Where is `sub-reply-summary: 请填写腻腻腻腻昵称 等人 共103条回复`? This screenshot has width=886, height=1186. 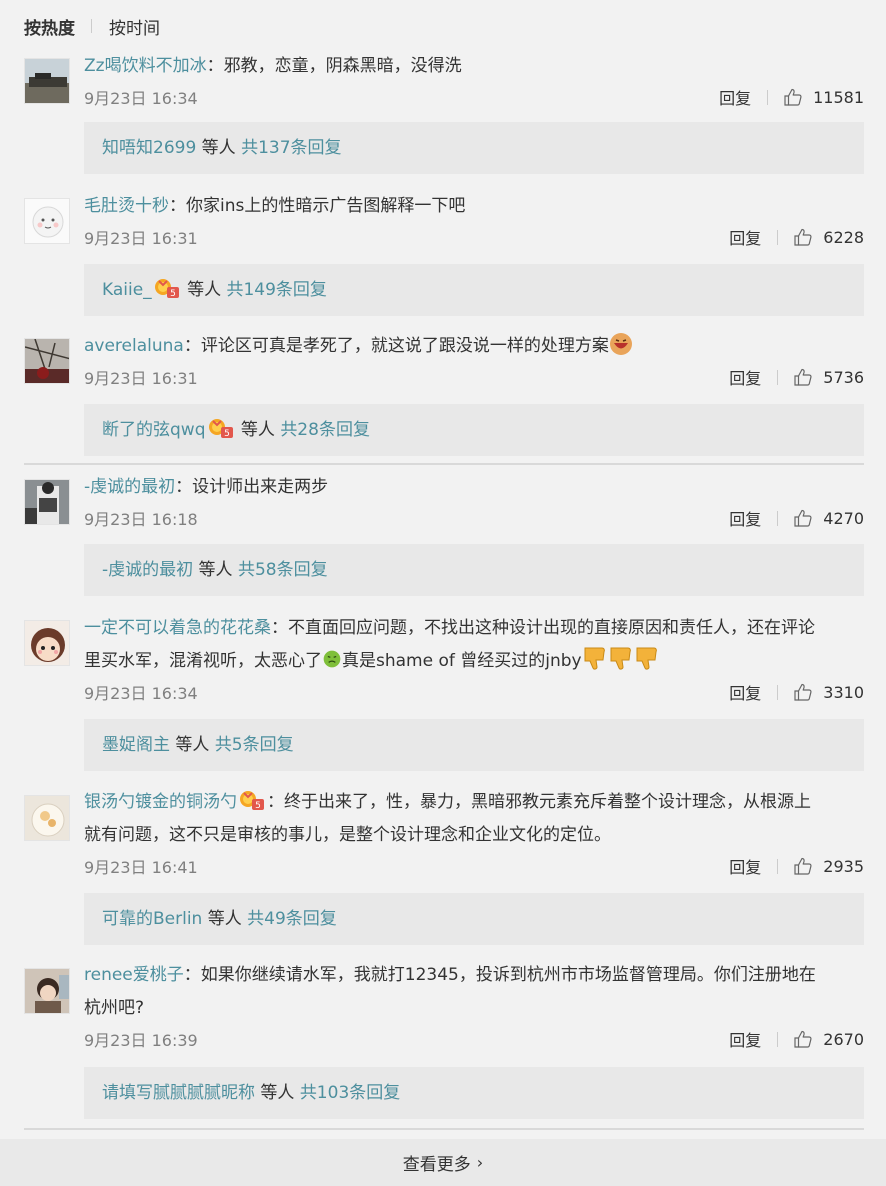
sub-reply-summary: 请填写腻腻腻腻昵称 等人 共103条回复 is located at coordinates (474, 1093).